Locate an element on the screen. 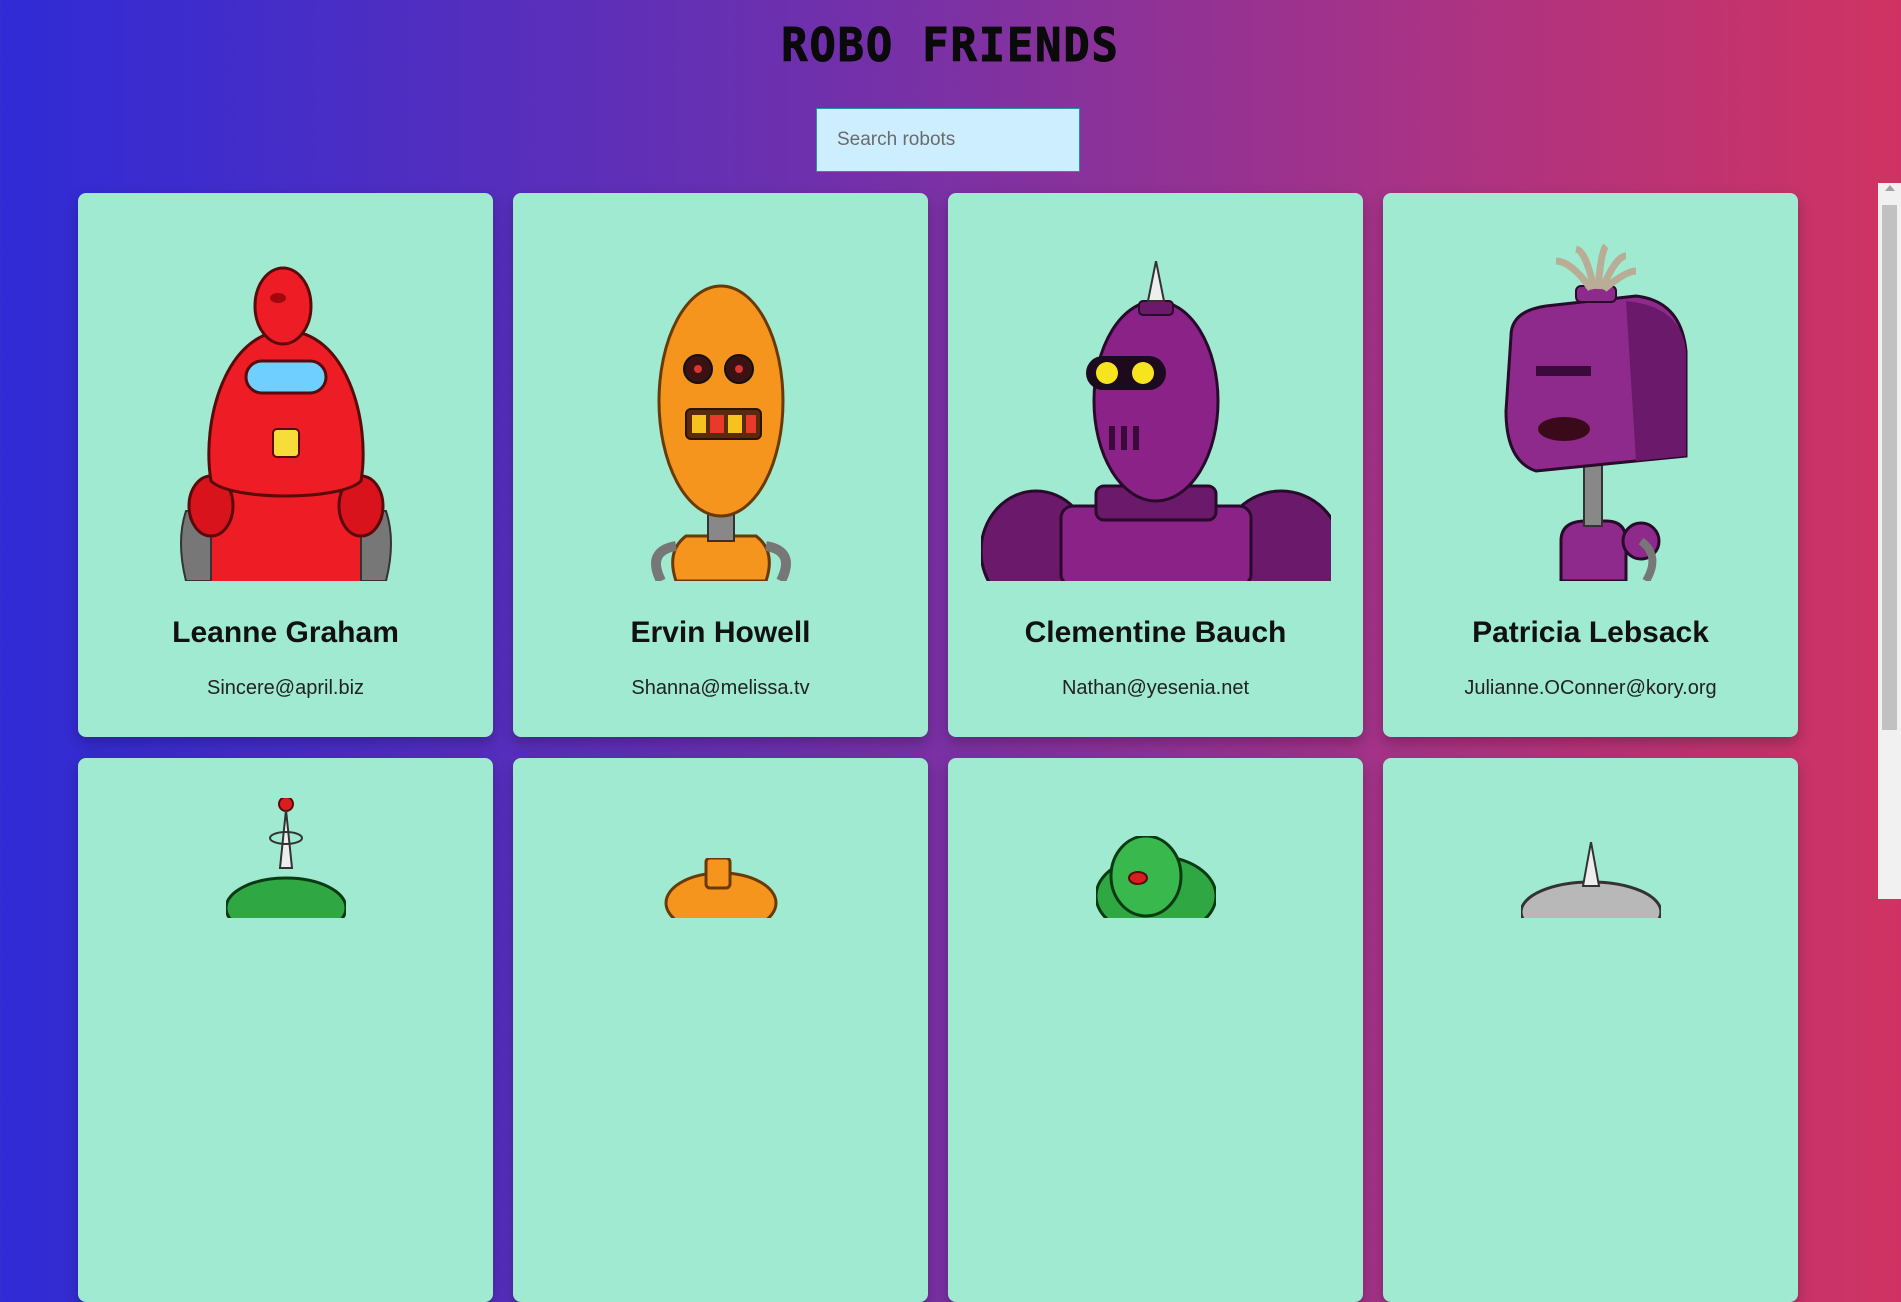 The image size is (1901, 1302). robot-card: Ervin Howell Shanna@melissa.tv is located at coordinates (720, 465).